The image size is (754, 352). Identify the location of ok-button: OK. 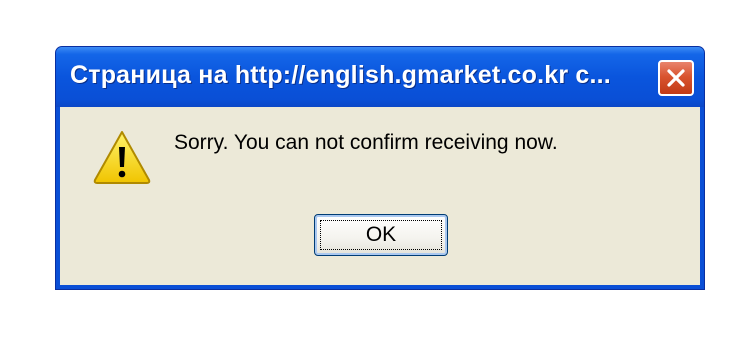
(381, 235).